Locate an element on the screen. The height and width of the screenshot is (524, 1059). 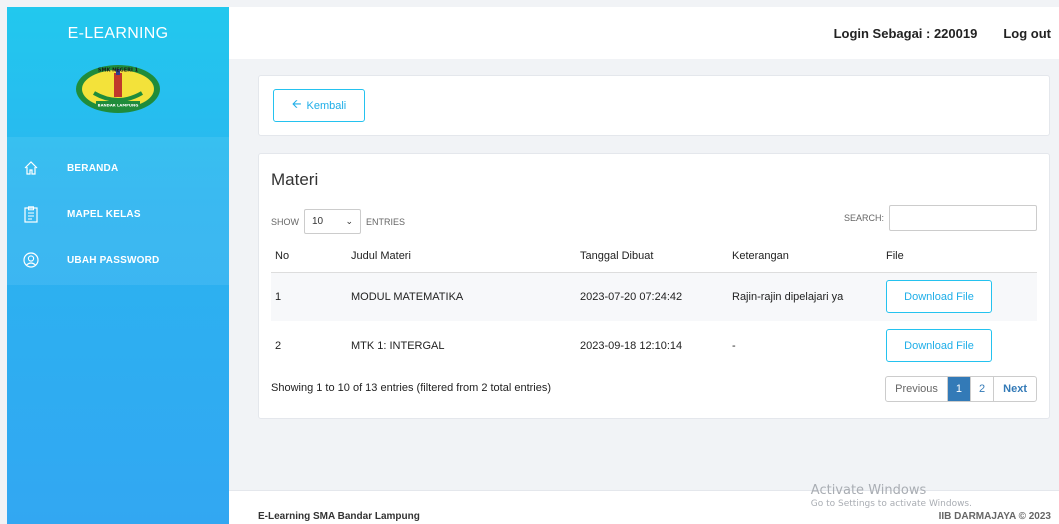
column-header-keterangan: Keterangan is located at coordinates (805, 257).